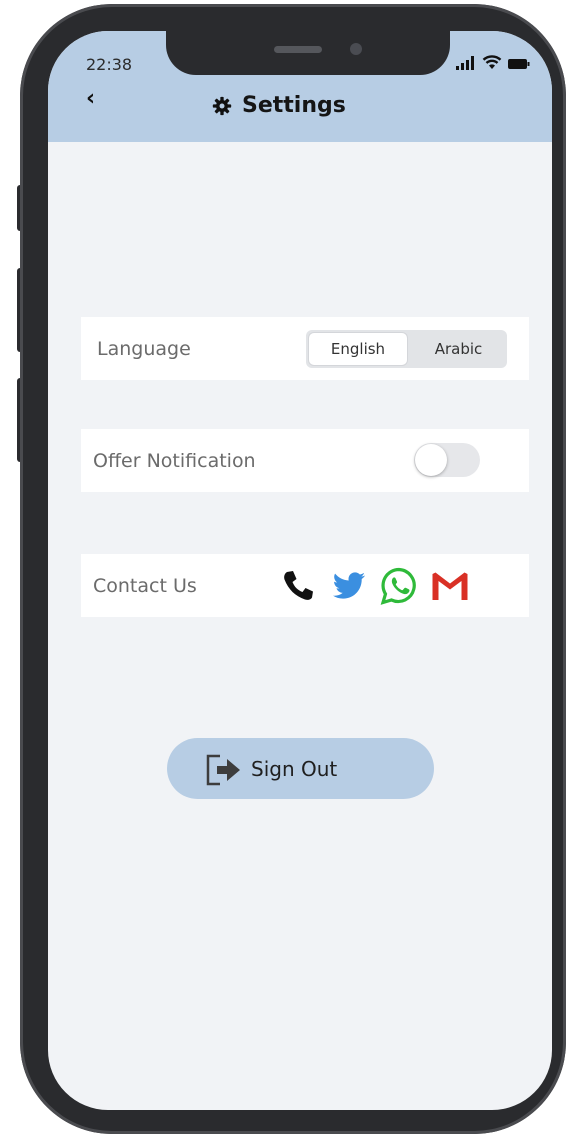 The image size is (572, 1139). Describe the element at coordinates (144, 348) in the screenshot. I see `language-label: Language` at that location.